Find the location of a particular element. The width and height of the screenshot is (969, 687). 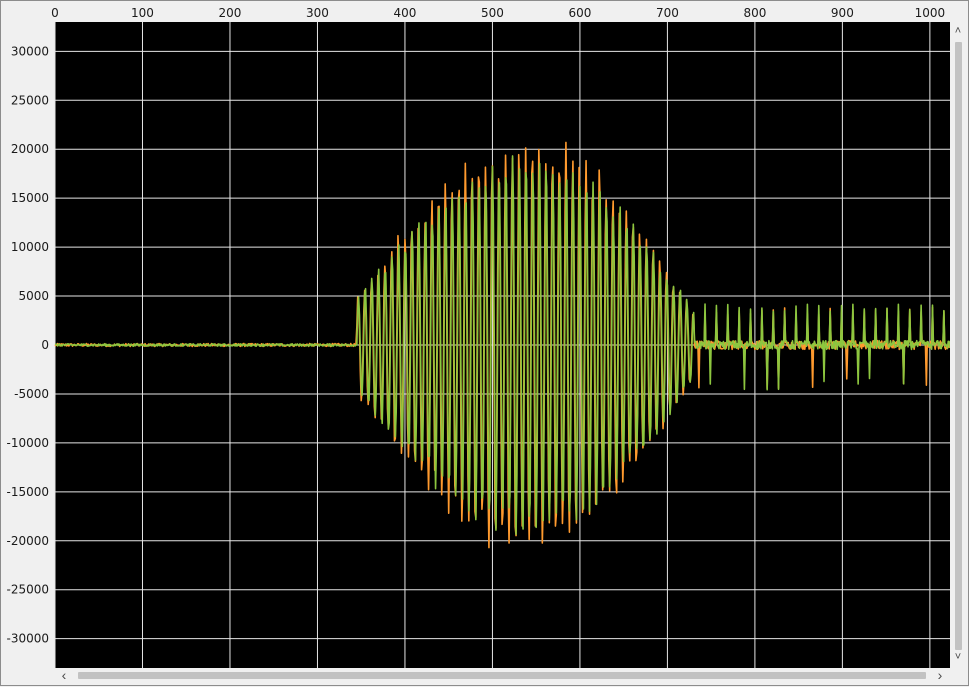

horizontal-scrollbar: ‹ › is located at coordinates (502, 675).